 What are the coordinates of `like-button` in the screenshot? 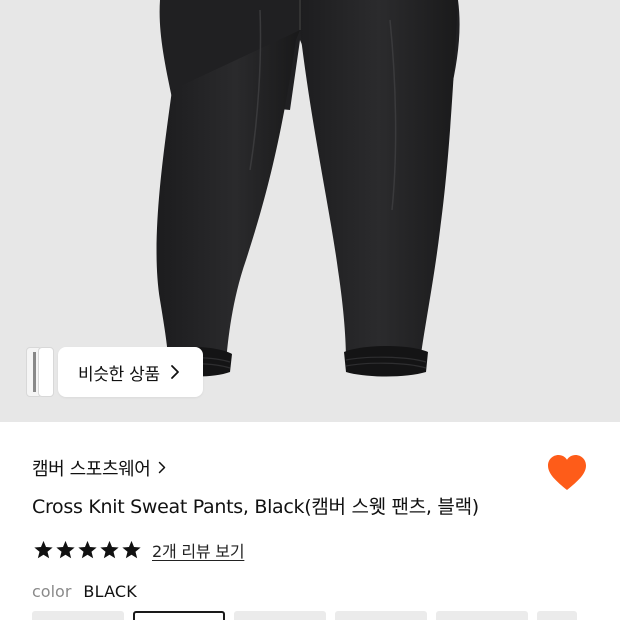 It's located at (567, 473).